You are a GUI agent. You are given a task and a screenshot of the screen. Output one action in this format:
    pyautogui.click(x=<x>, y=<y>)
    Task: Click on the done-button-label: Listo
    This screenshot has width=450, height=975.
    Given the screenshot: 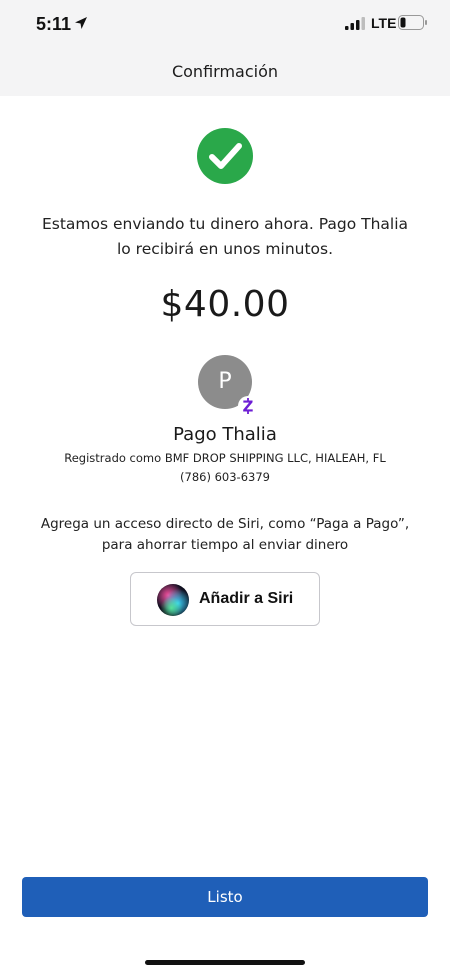 What is the action you would take?
    pyautogui.click(x=225, y=897)
    